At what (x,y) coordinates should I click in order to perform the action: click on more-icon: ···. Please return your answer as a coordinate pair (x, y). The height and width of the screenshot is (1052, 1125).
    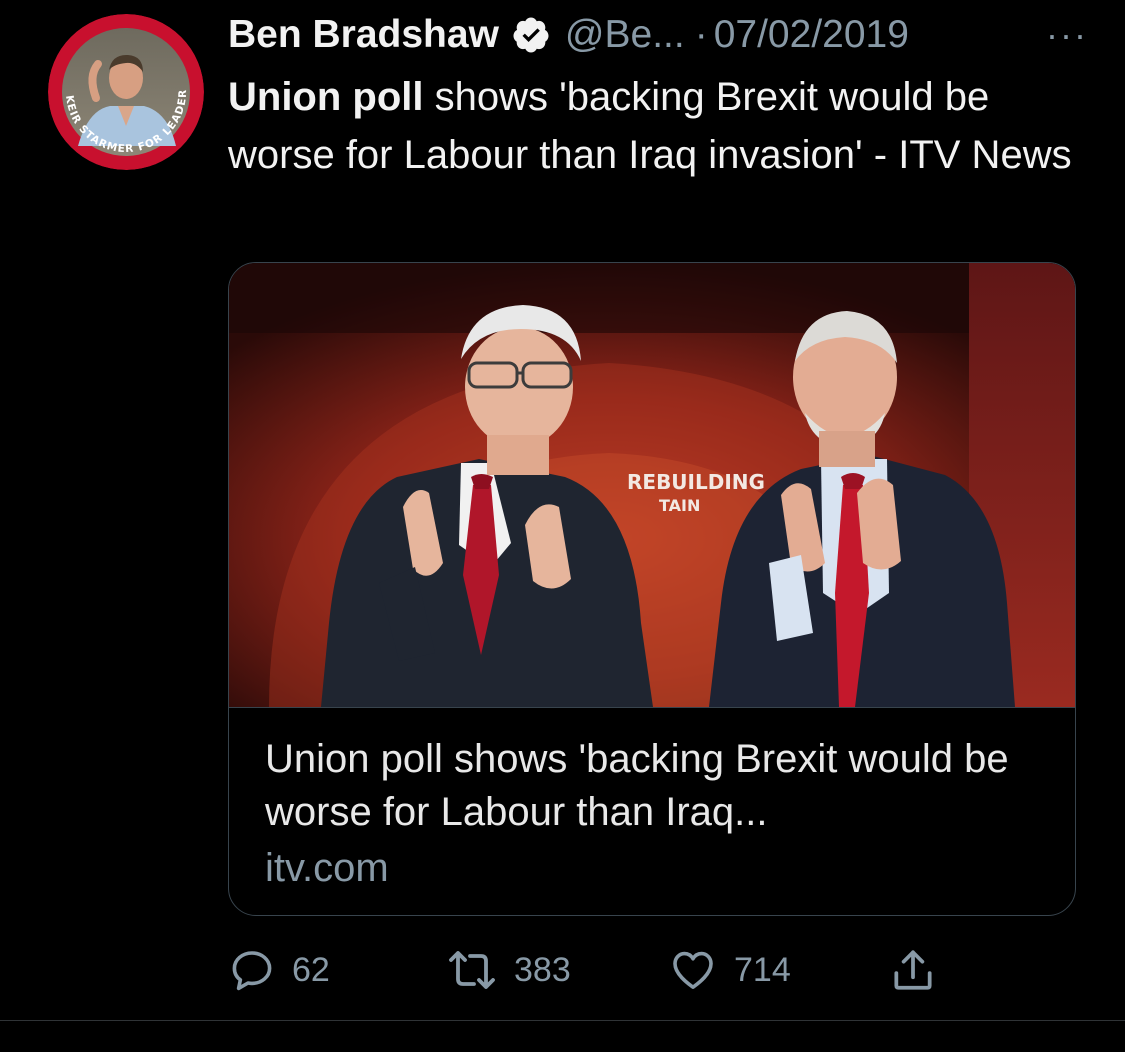
    Looking at the image, I should click on (1067, 35).